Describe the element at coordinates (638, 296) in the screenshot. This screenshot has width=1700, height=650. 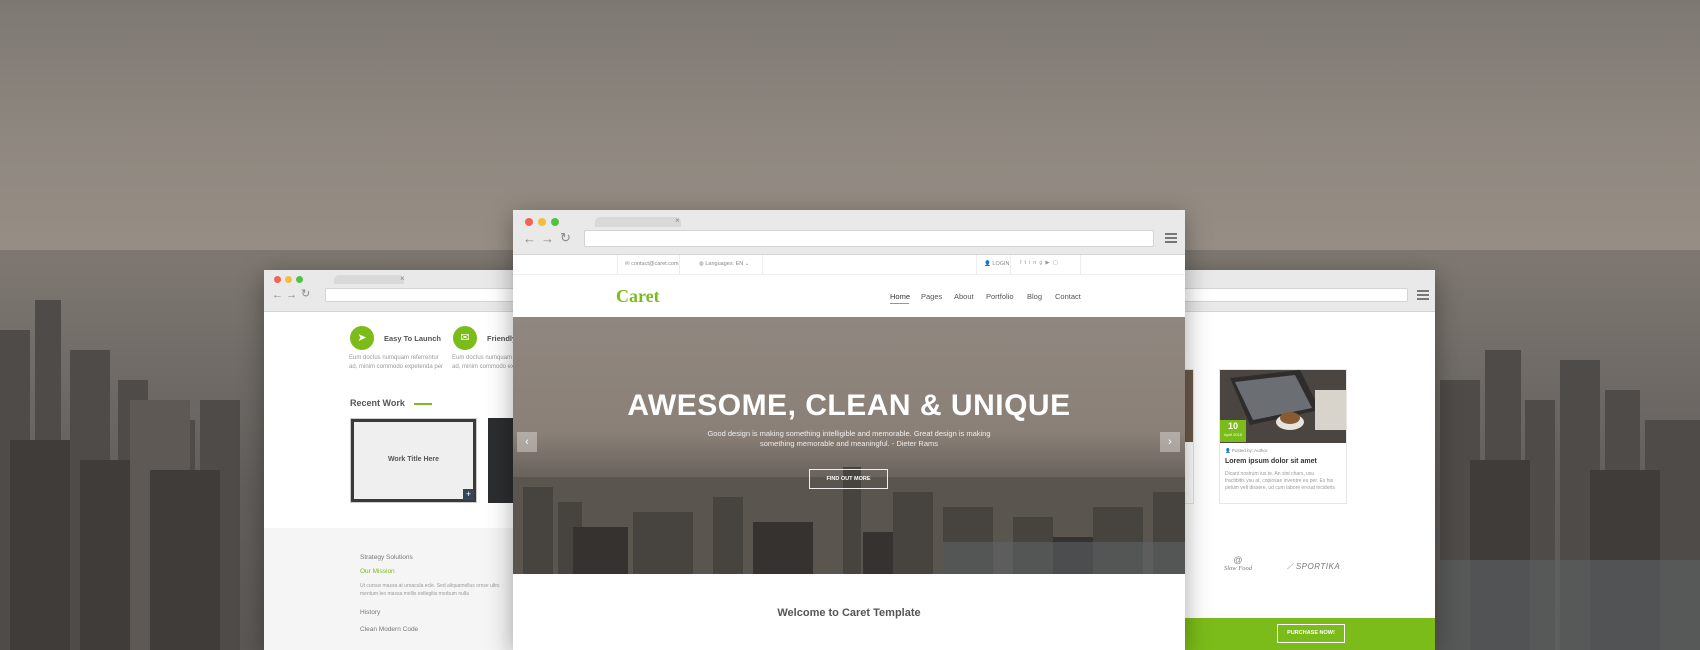
I see `site-logo: Caret` at that location.